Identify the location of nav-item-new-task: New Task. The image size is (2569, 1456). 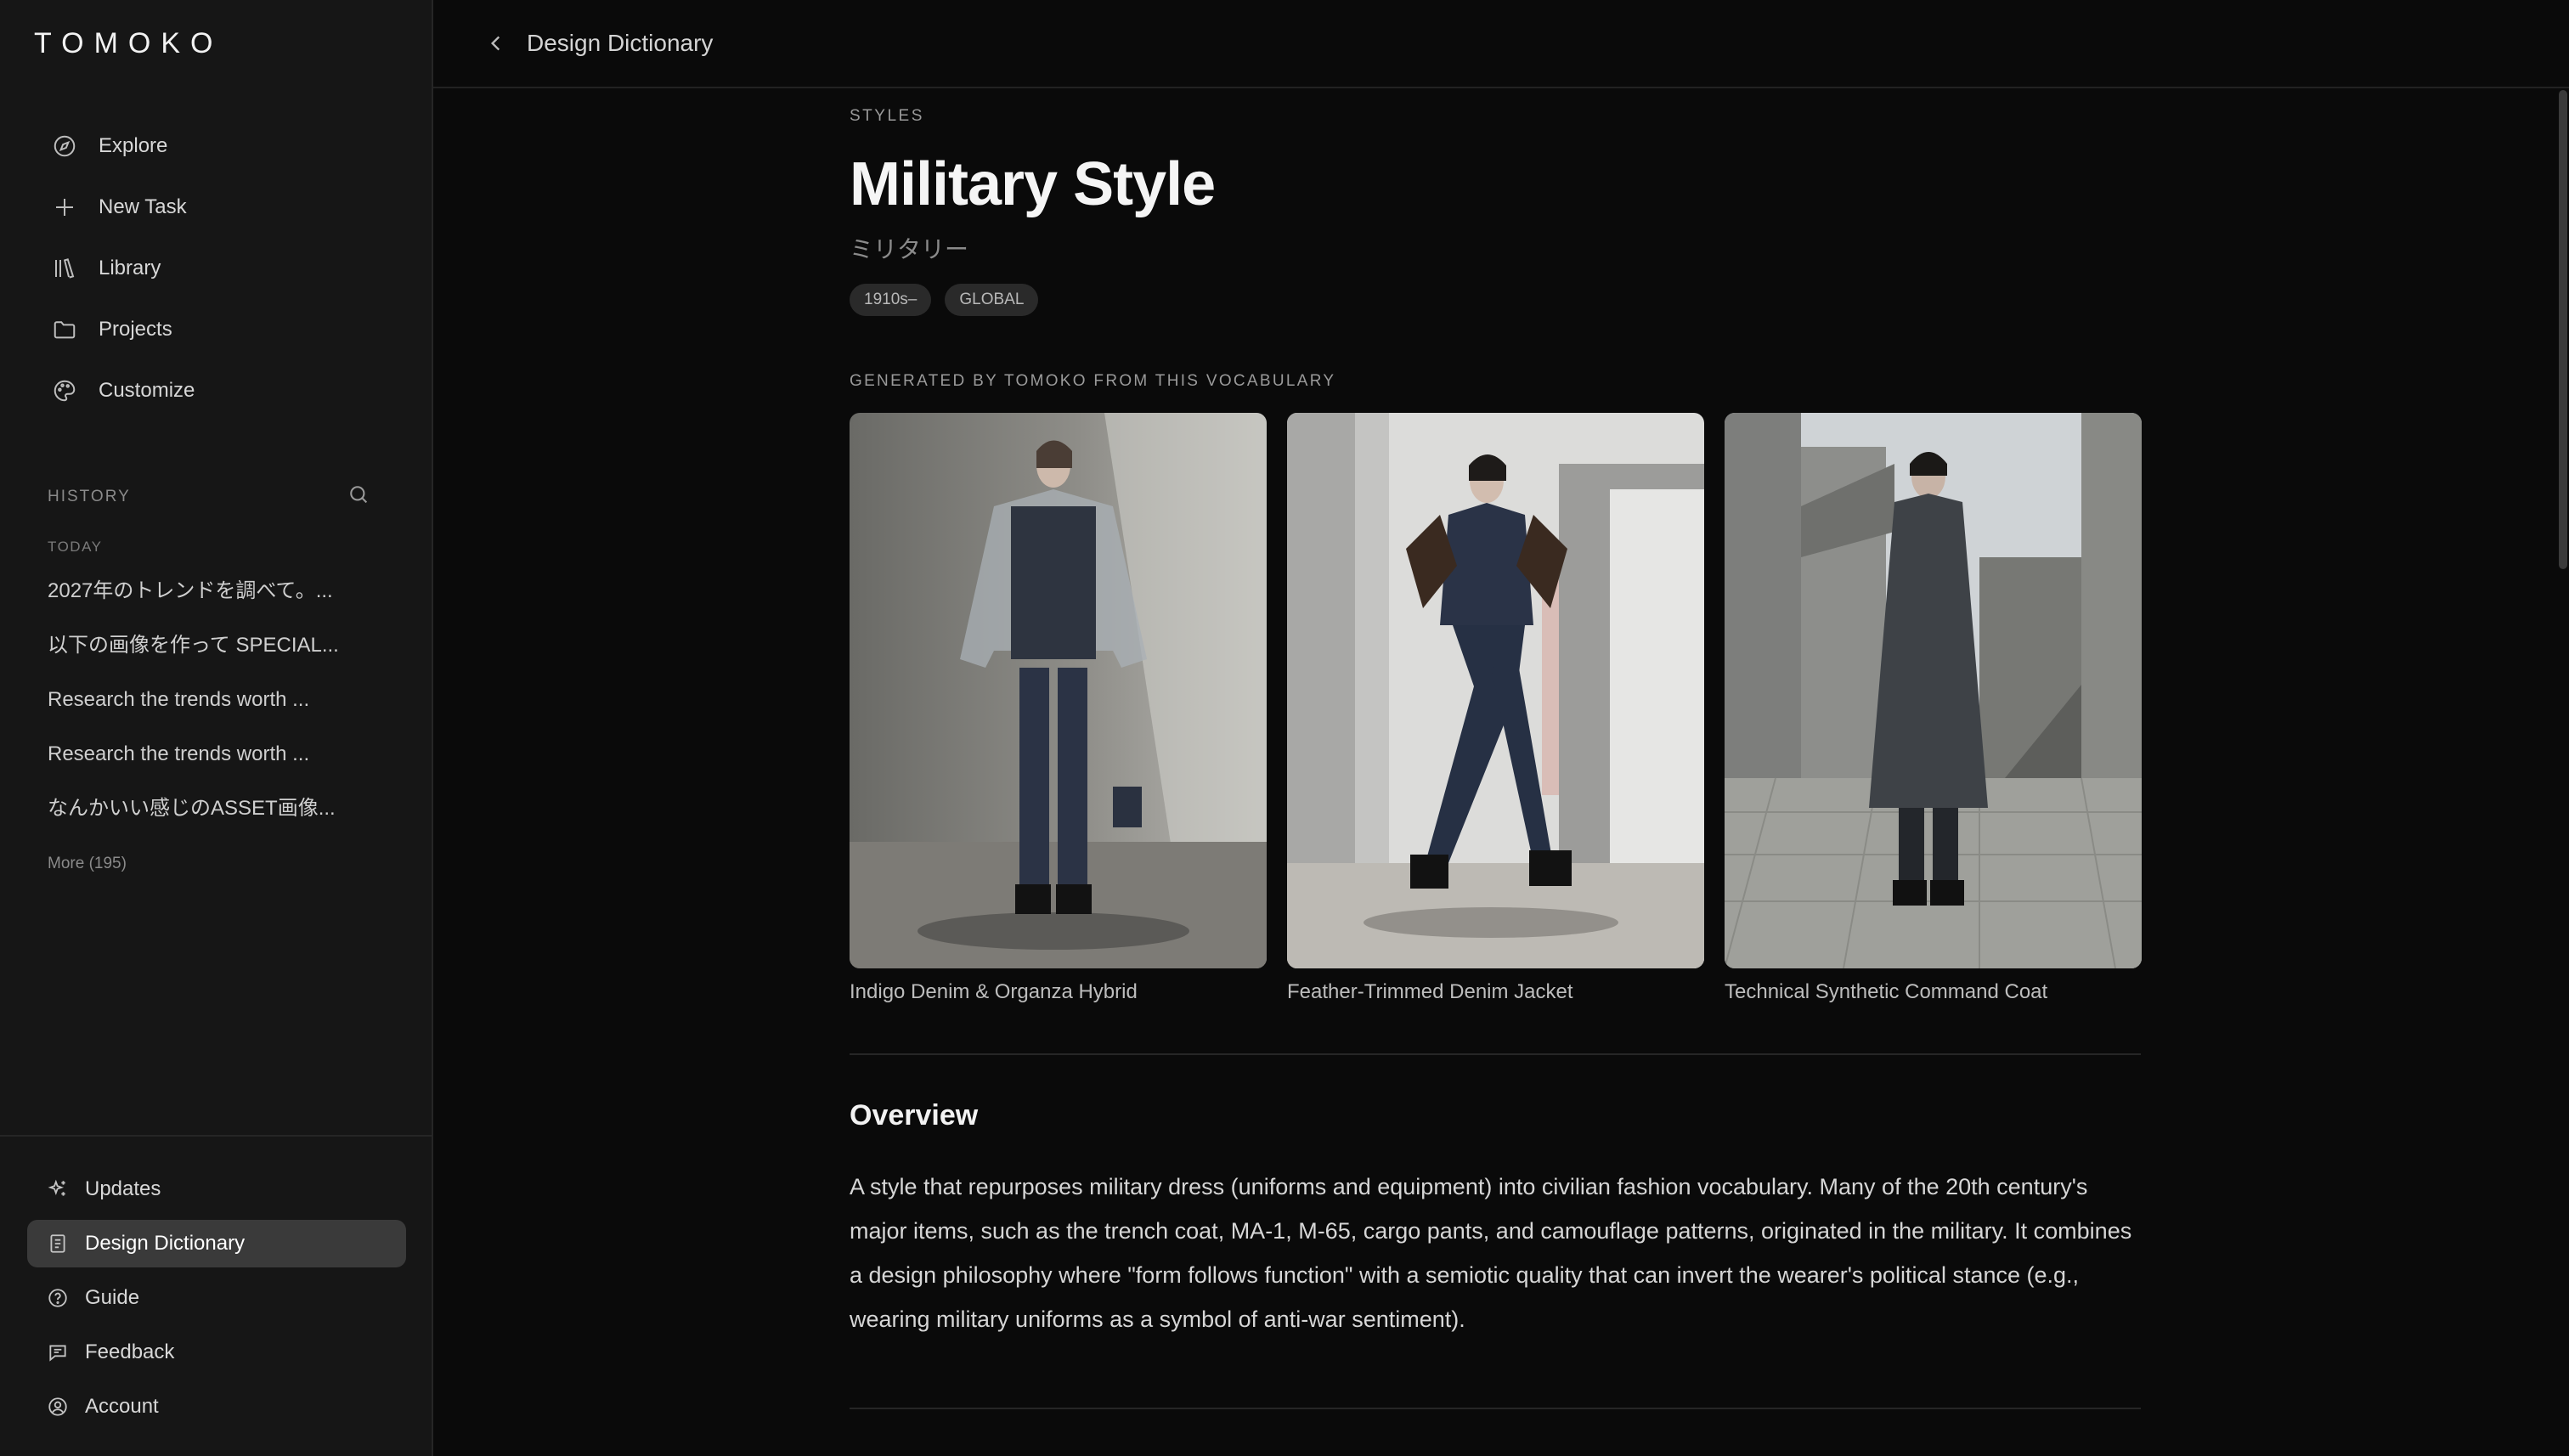
(217, 208).